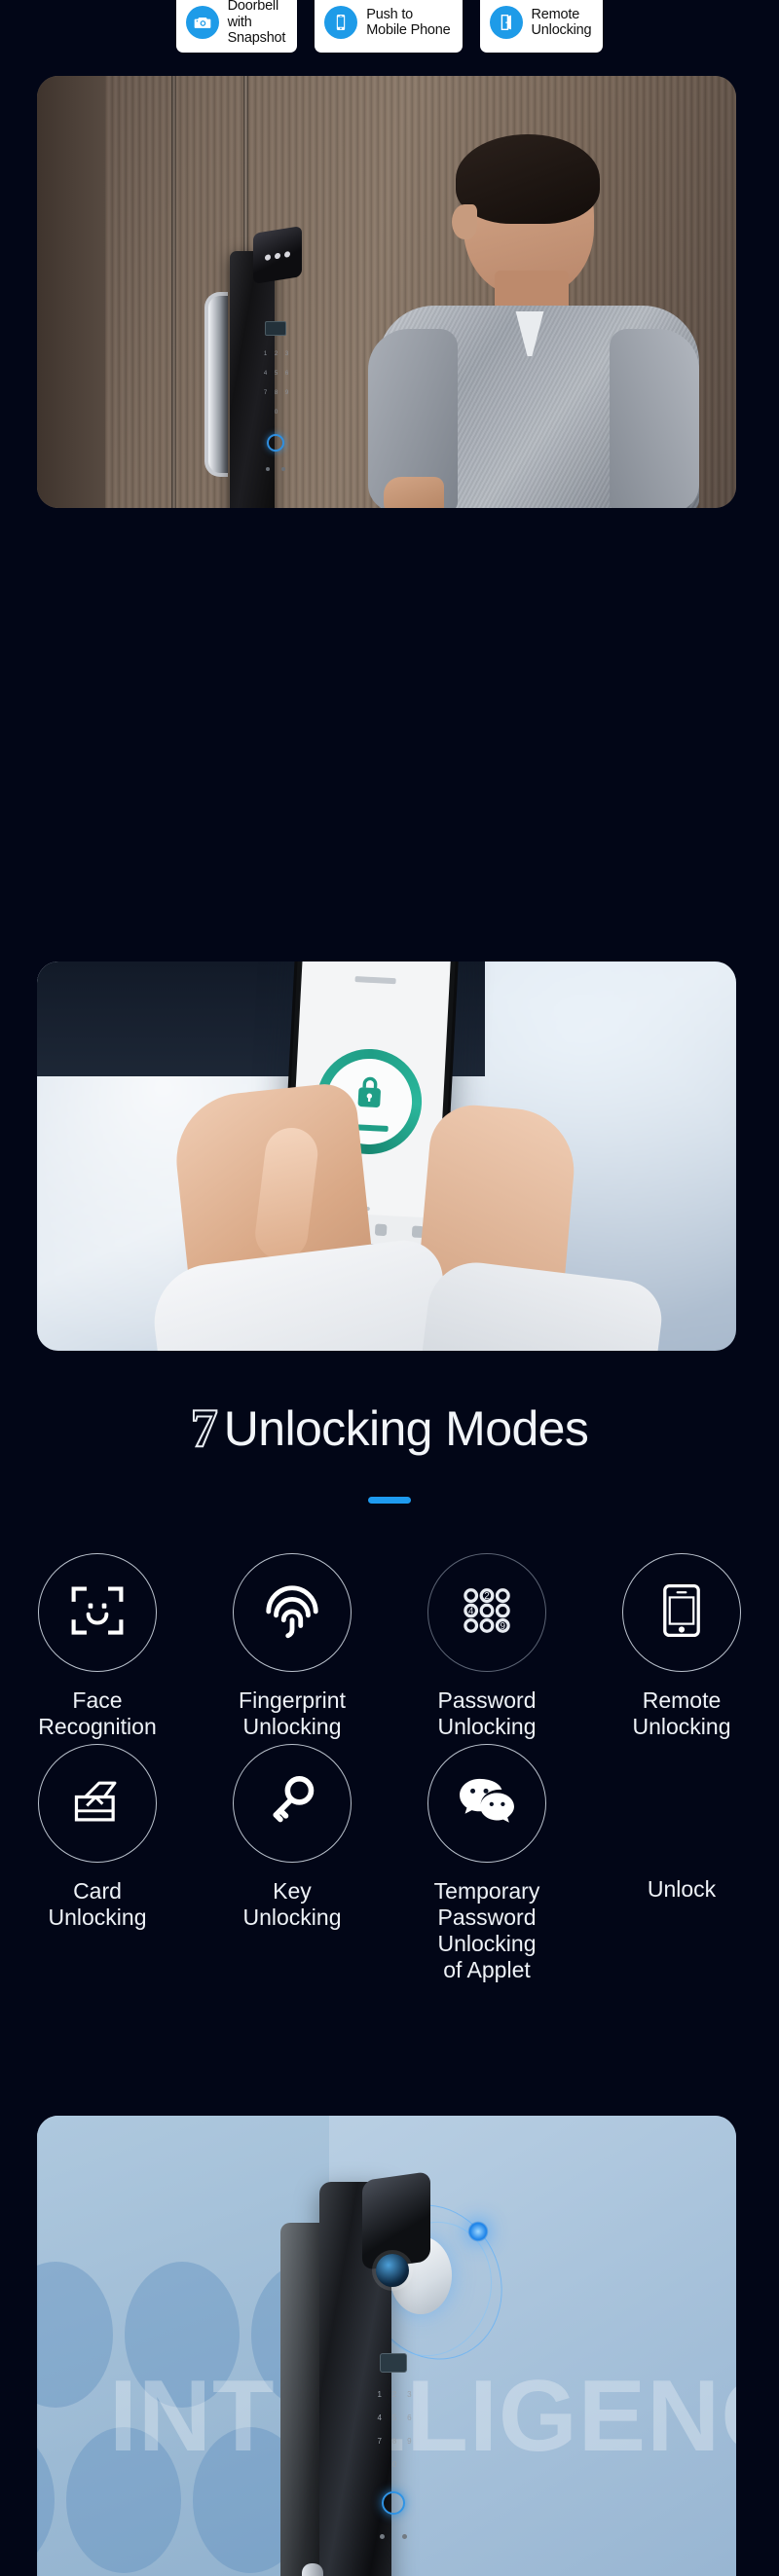  I want to click on person-figure, so click(547, 321).